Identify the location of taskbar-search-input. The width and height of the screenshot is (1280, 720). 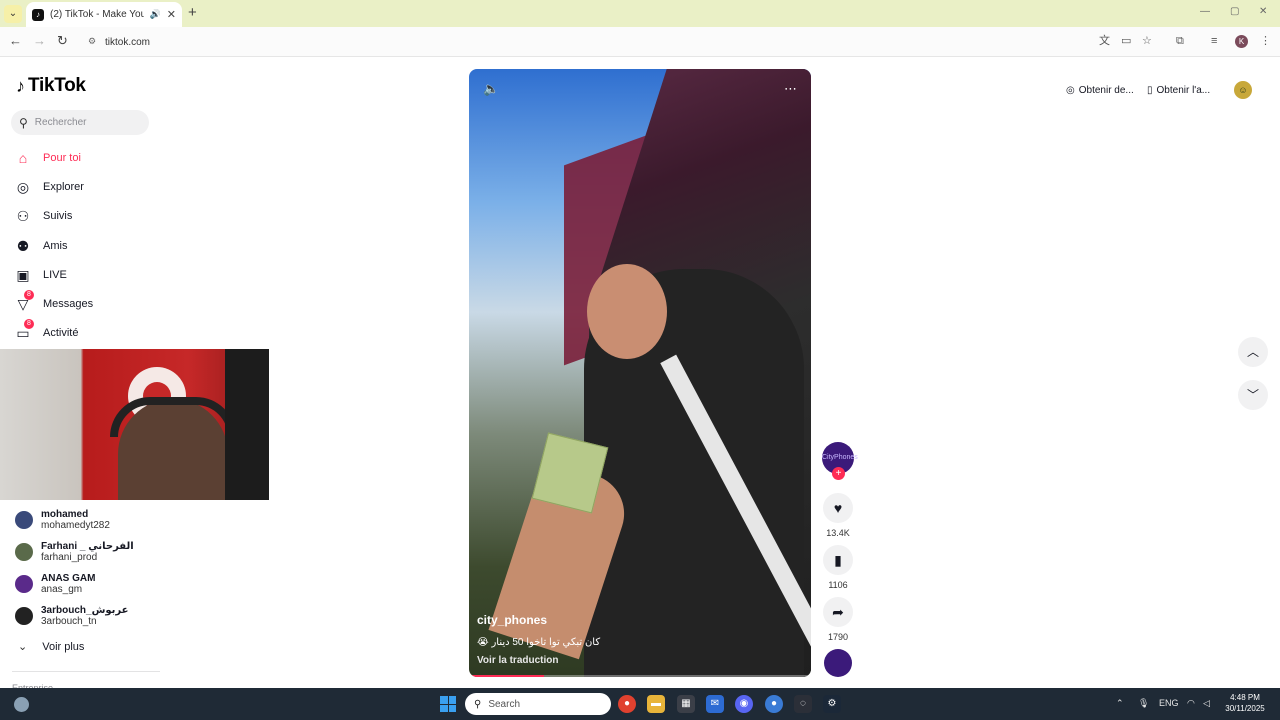
(543, 704).